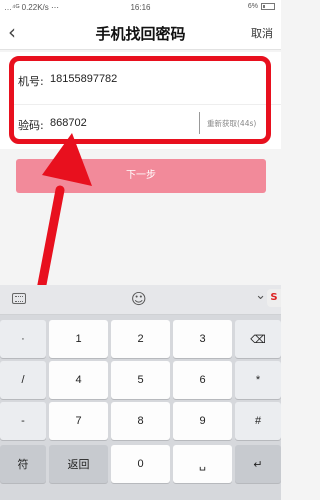 The height and width of the screenshot is (500, 320). What do you see at coordinates (268, 6) in the screenshot?
I see `battery-icon` at bounding box center [268, 6].